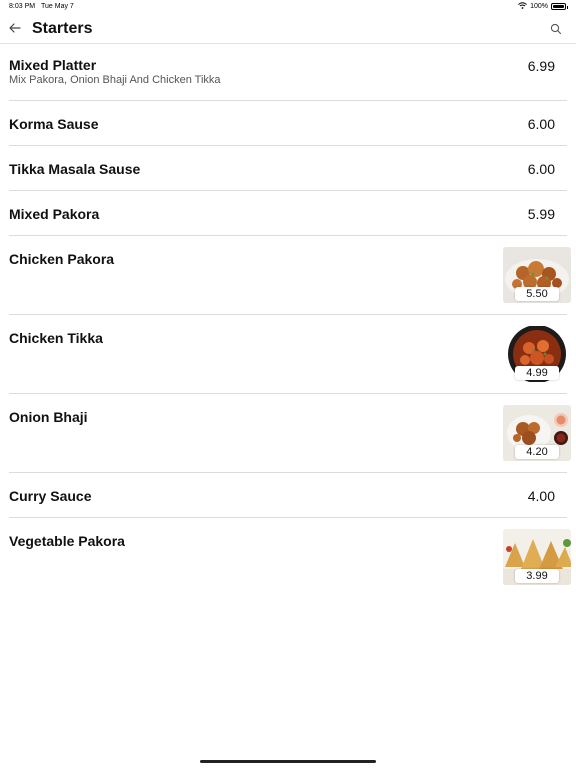 The height and width of the screenshot is (768, 576). Describe the element at coordinates (75, 169) in the screenshot. I see `item-name: Tikka Masala Sause` at that location.